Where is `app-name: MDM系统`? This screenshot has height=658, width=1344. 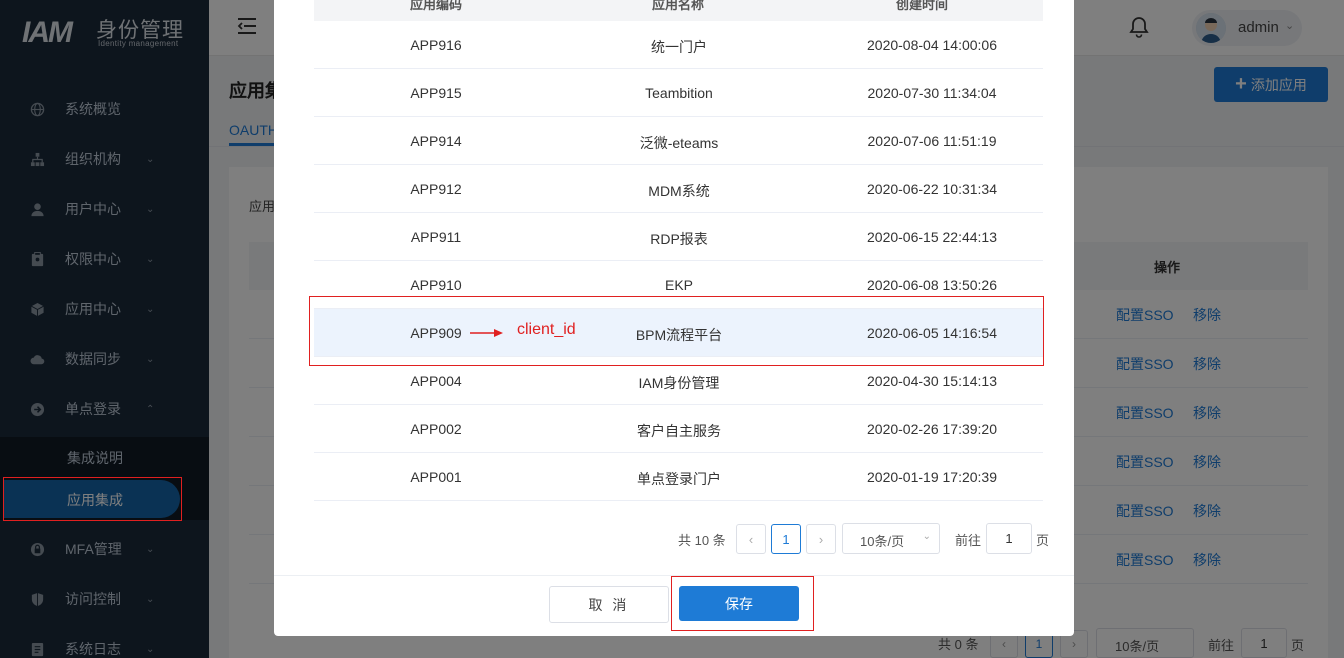
app-name: MDM系统 is located at coordinates (679, 191).